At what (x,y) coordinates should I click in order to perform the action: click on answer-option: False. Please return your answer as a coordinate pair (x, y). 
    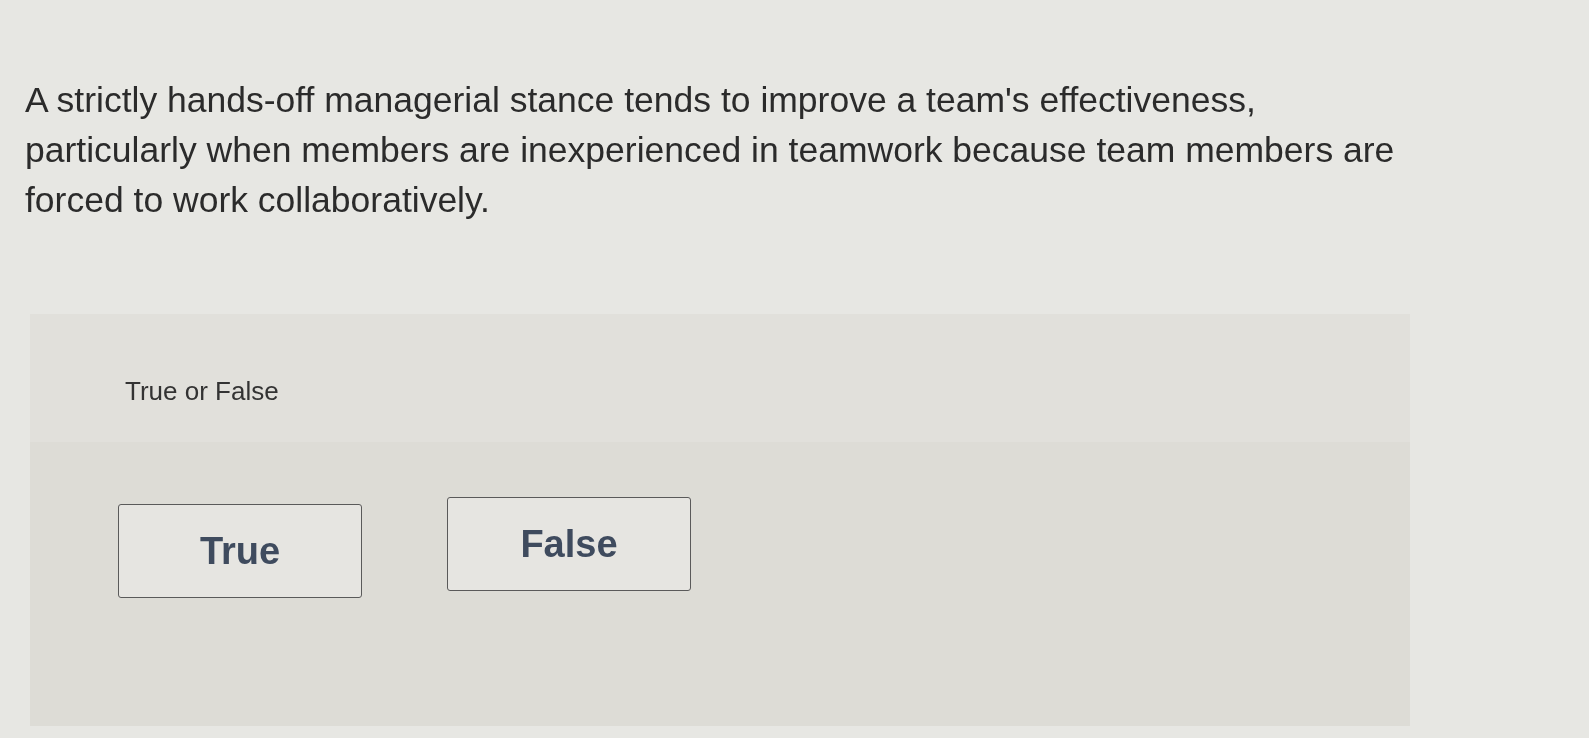
    Looking at the image, I should click on (569, 544).